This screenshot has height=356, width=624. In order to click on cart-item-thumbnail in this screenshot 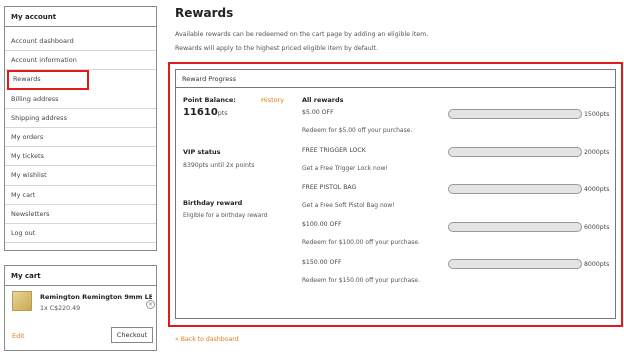, I will do `click(22, 301)`.